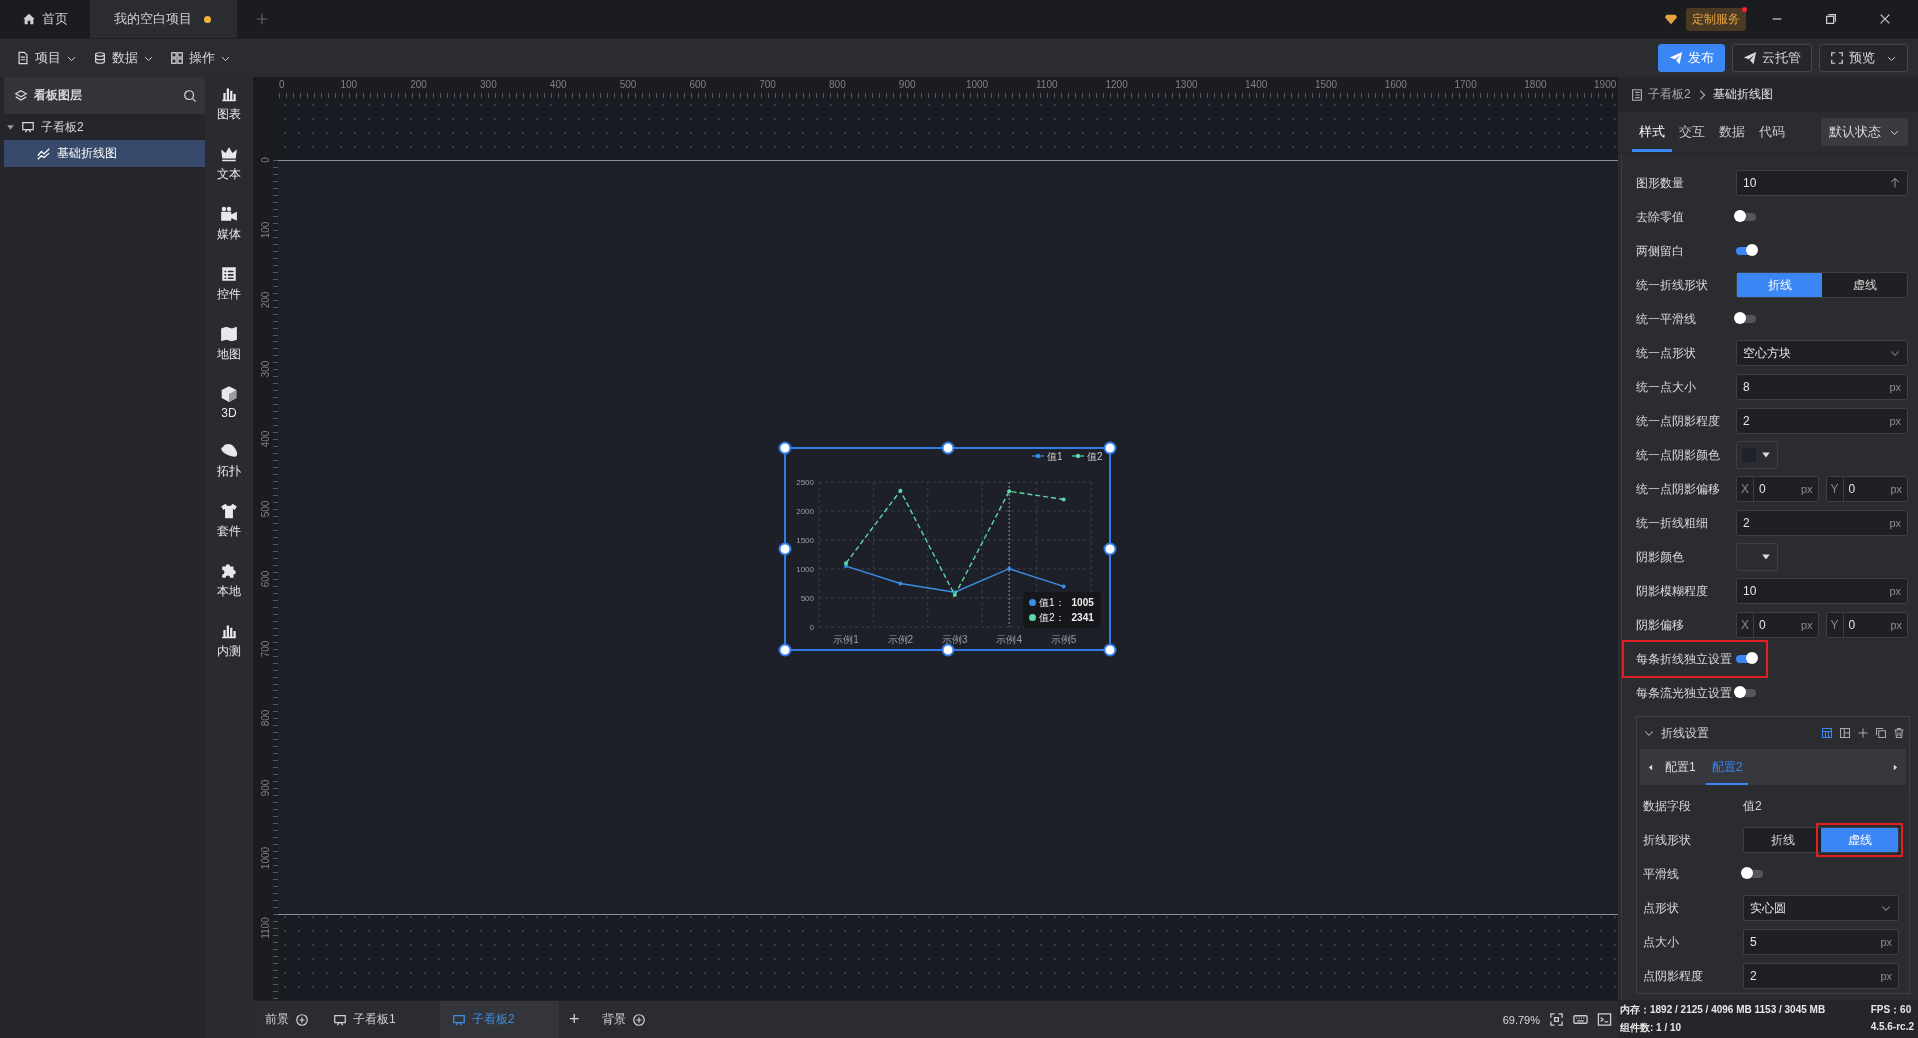  Describe the element at coordinates (1716, 19) in the screenshot. I see `service-button: 定制服务` at that location.